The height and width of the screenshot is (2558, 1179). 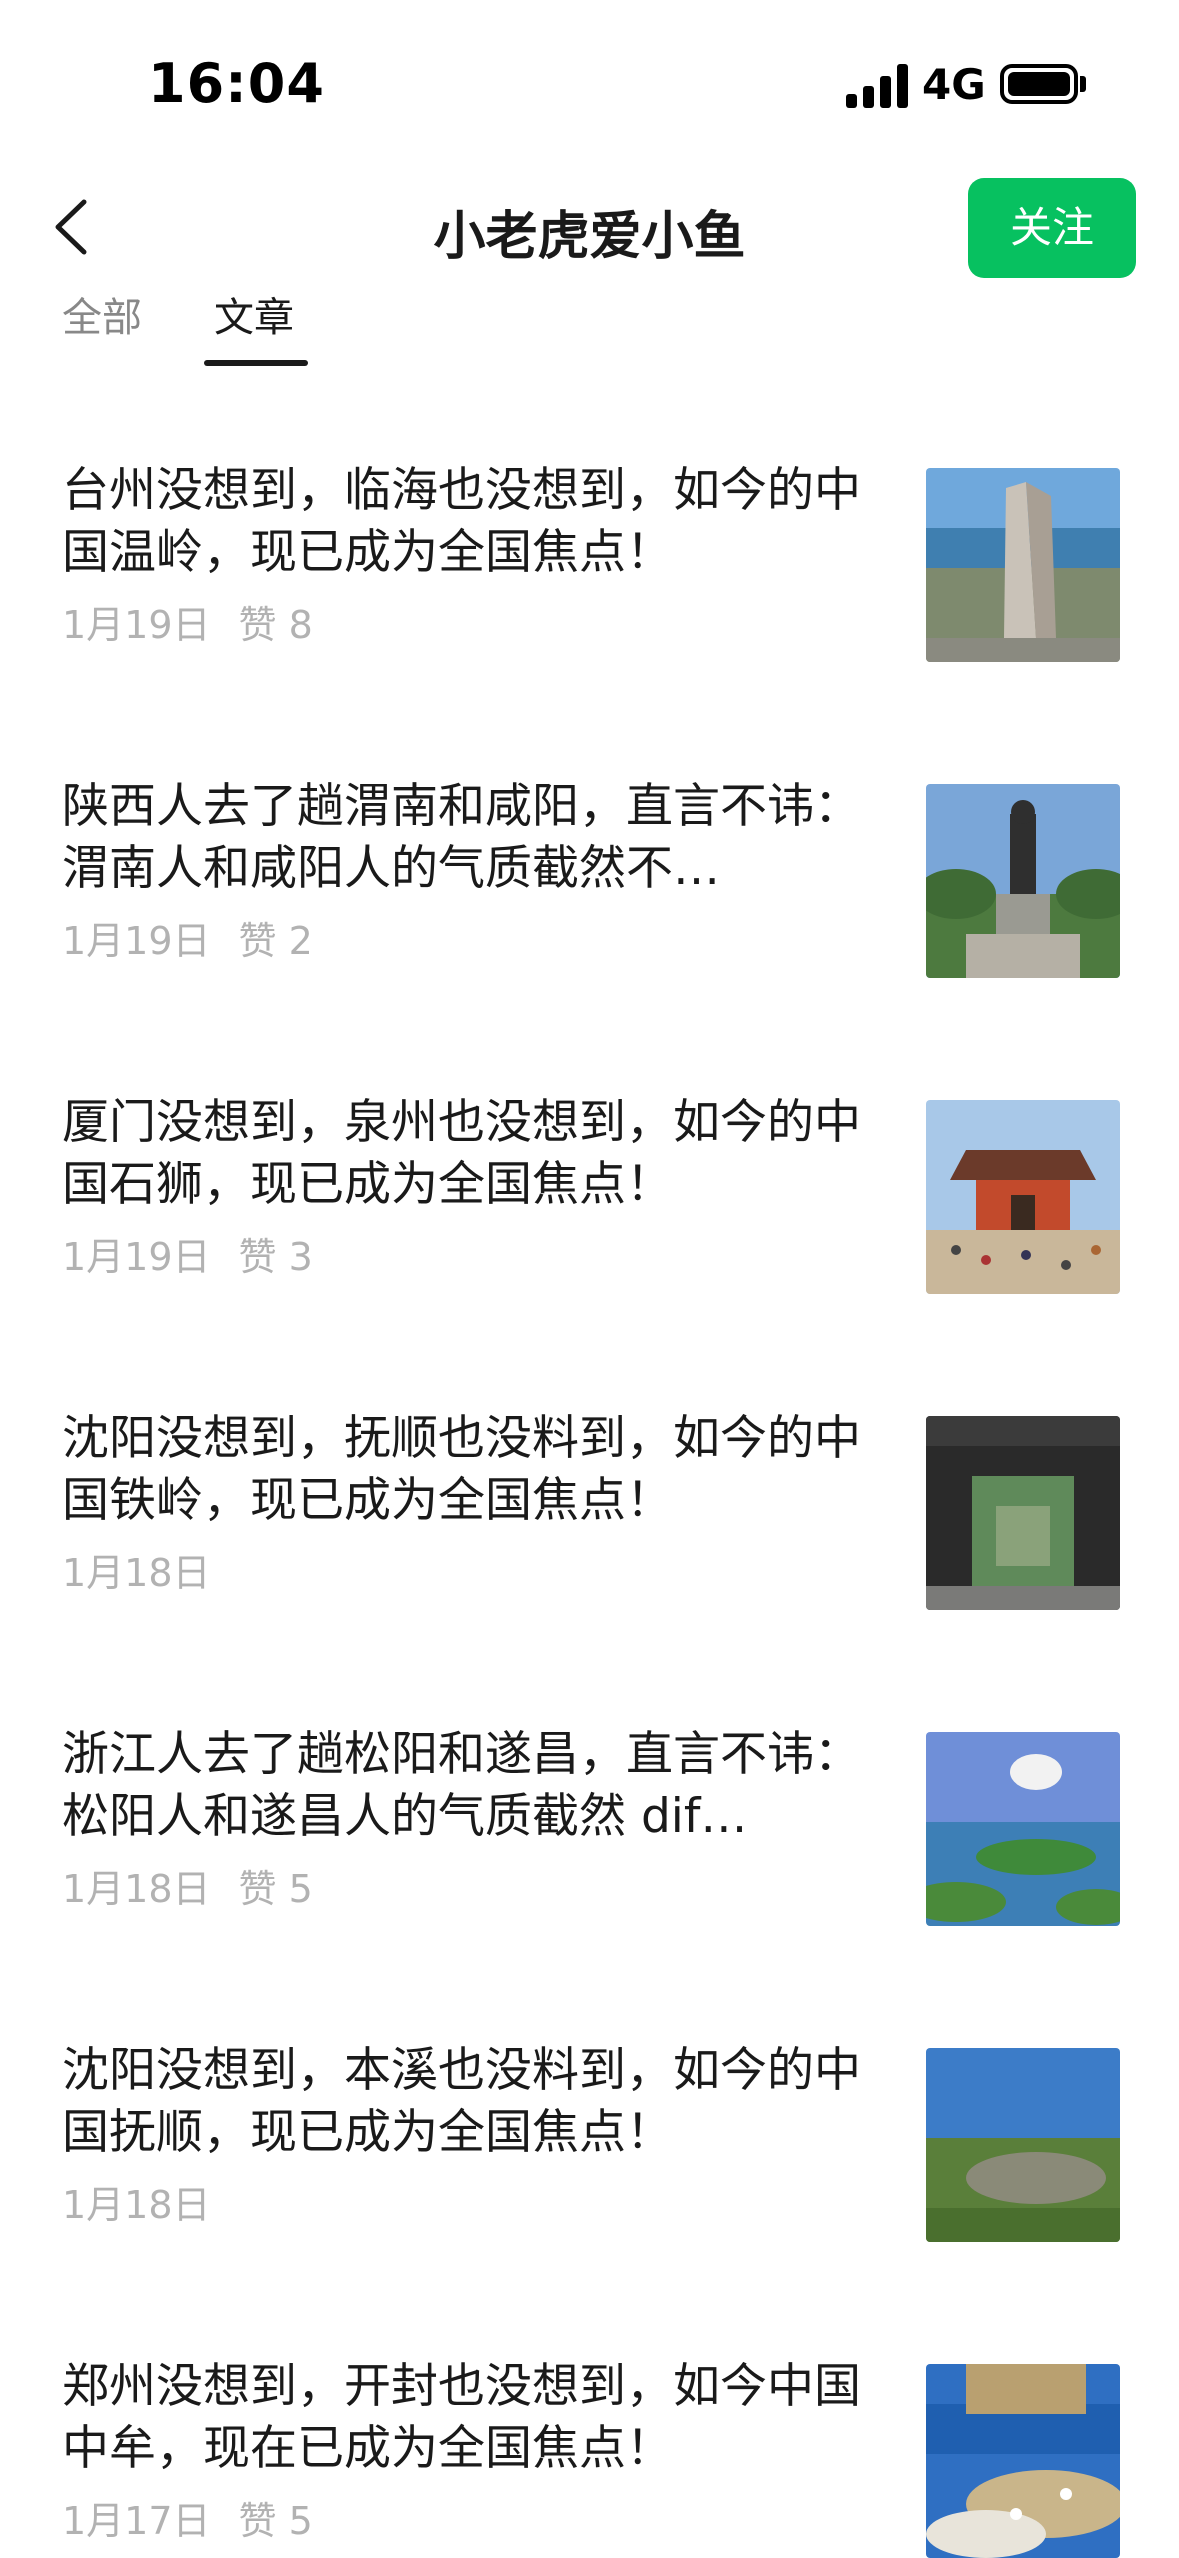 I want to click on list-item: 沈阳没想到，本溪也没料到，如今的中国抚顺，现已成为全国焦点！ 1月18日, so click(x=589, y=2141).